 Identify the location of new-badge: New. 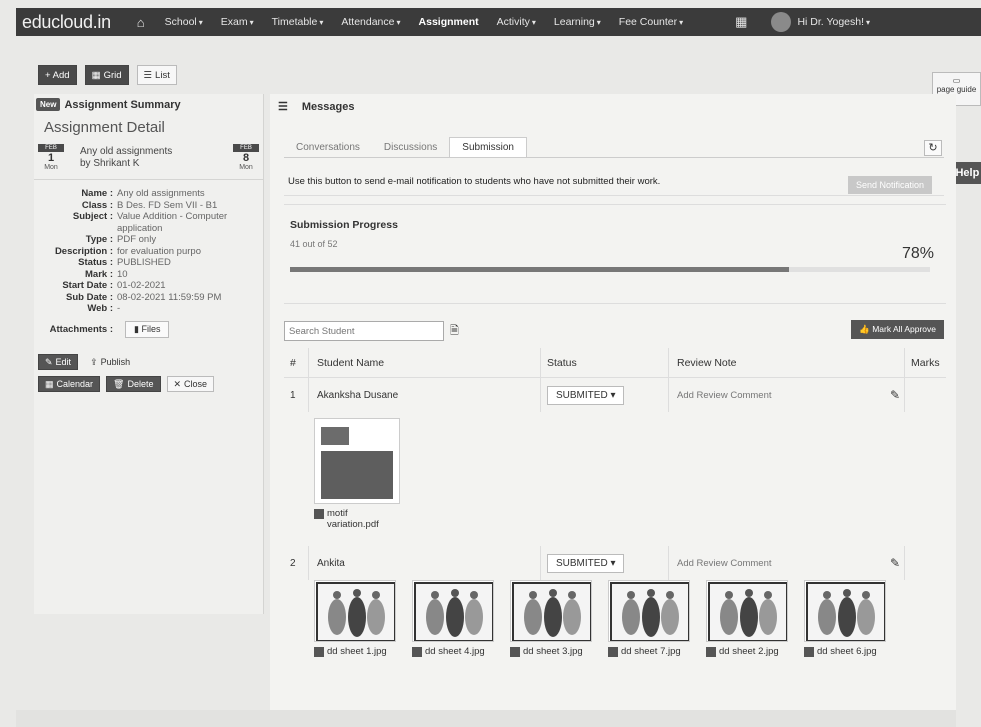
(48, 104).